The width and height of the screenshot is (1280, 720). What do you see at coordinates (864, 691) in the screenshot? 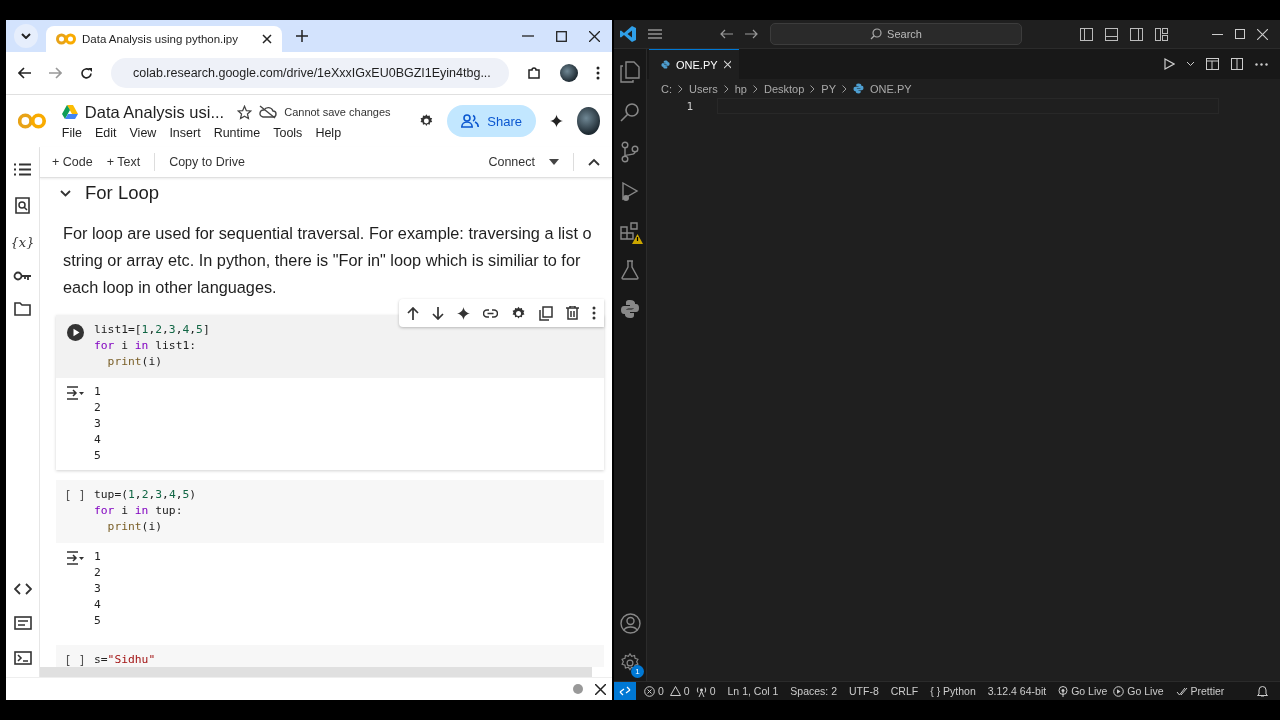
I see `status-item: UTF-8` at bounding box center [864, 691].